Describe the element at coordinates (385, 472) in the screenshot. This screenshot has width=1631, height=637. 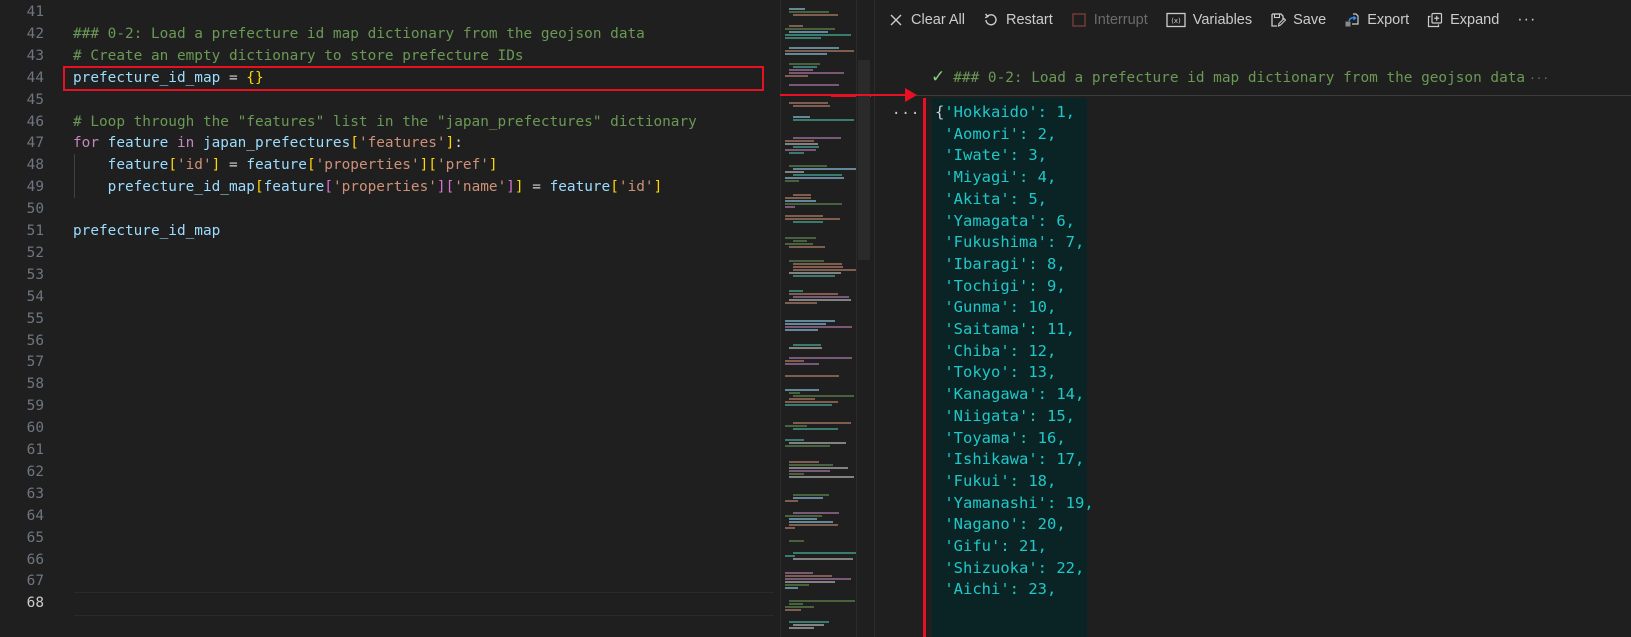
I see `code-line: 62` at that location.